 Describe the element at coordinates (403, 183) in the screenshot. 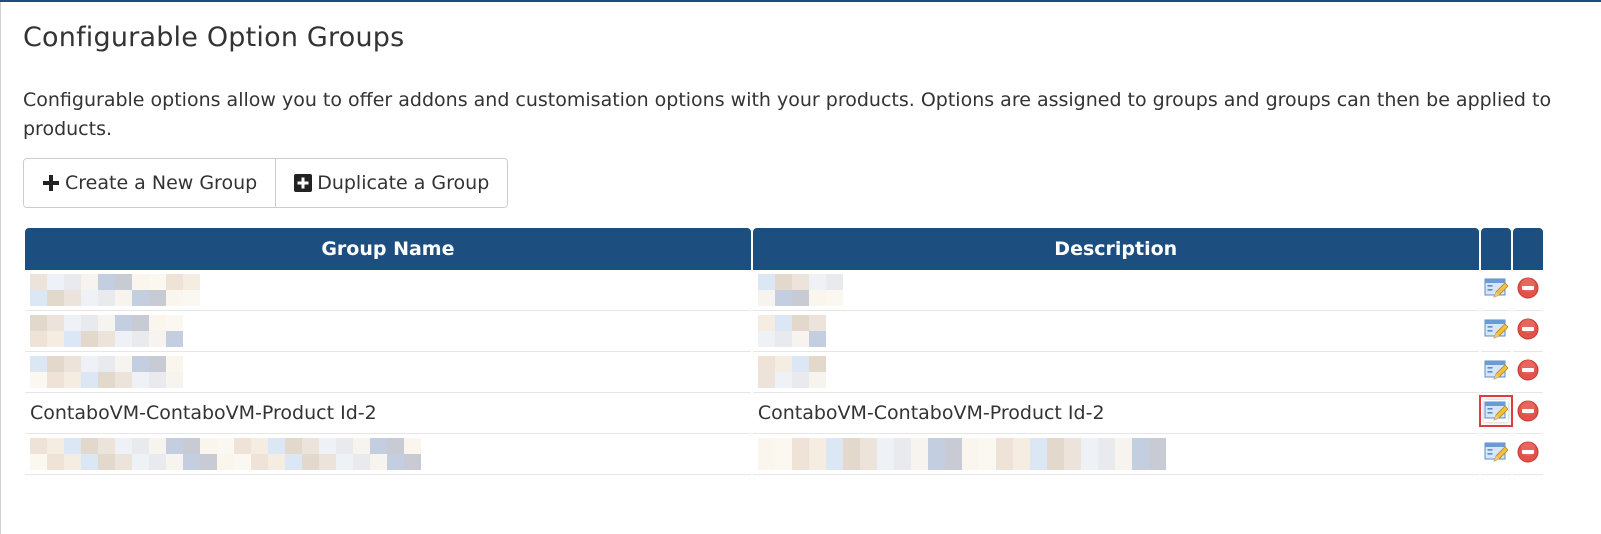

I see `duplicate-group-label: Duplicate a Group` at that location.